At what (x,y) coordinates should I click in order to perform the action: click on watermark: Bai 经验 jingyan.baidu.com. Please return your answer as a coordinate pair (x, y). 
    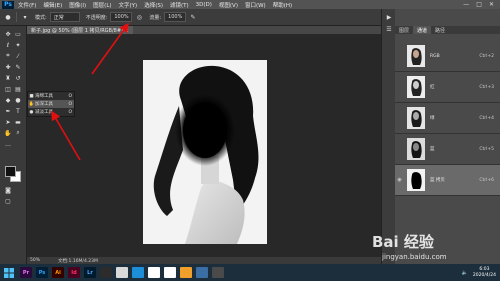
    Looking at the image, I should click on (432, 248).